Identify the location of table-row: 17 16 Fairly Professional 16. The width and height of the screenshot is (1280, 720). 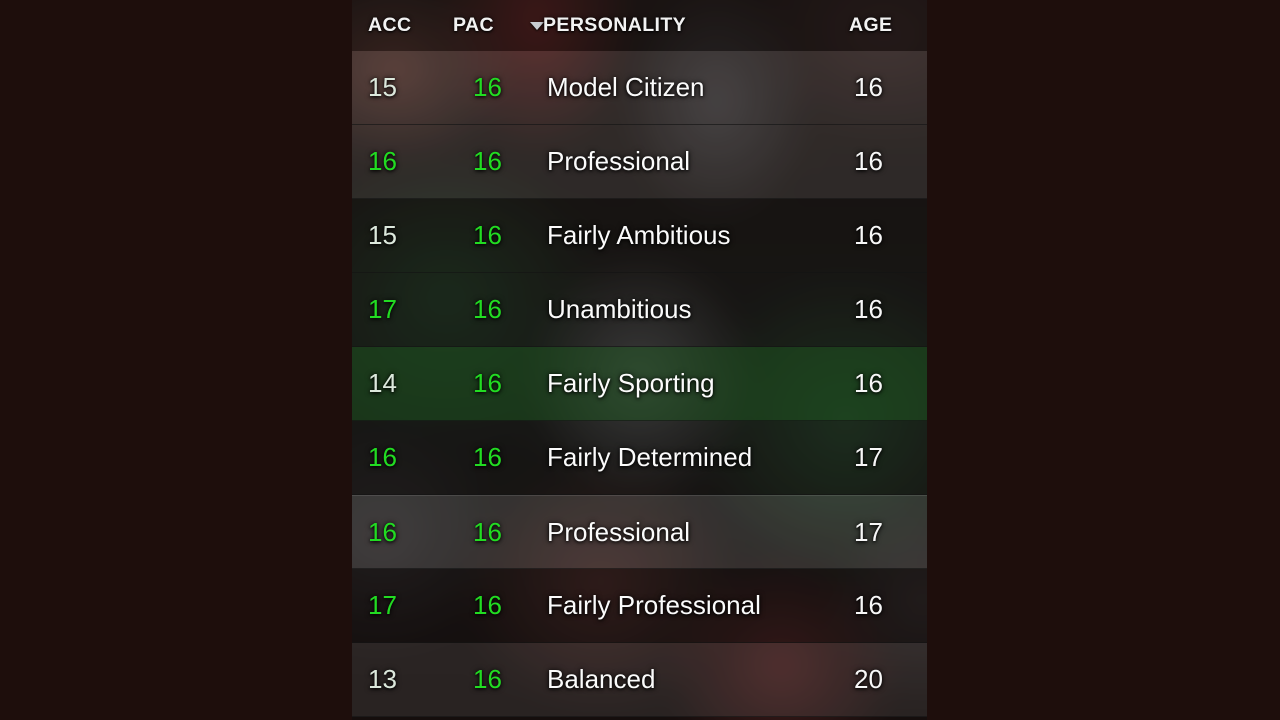
(639, 606).